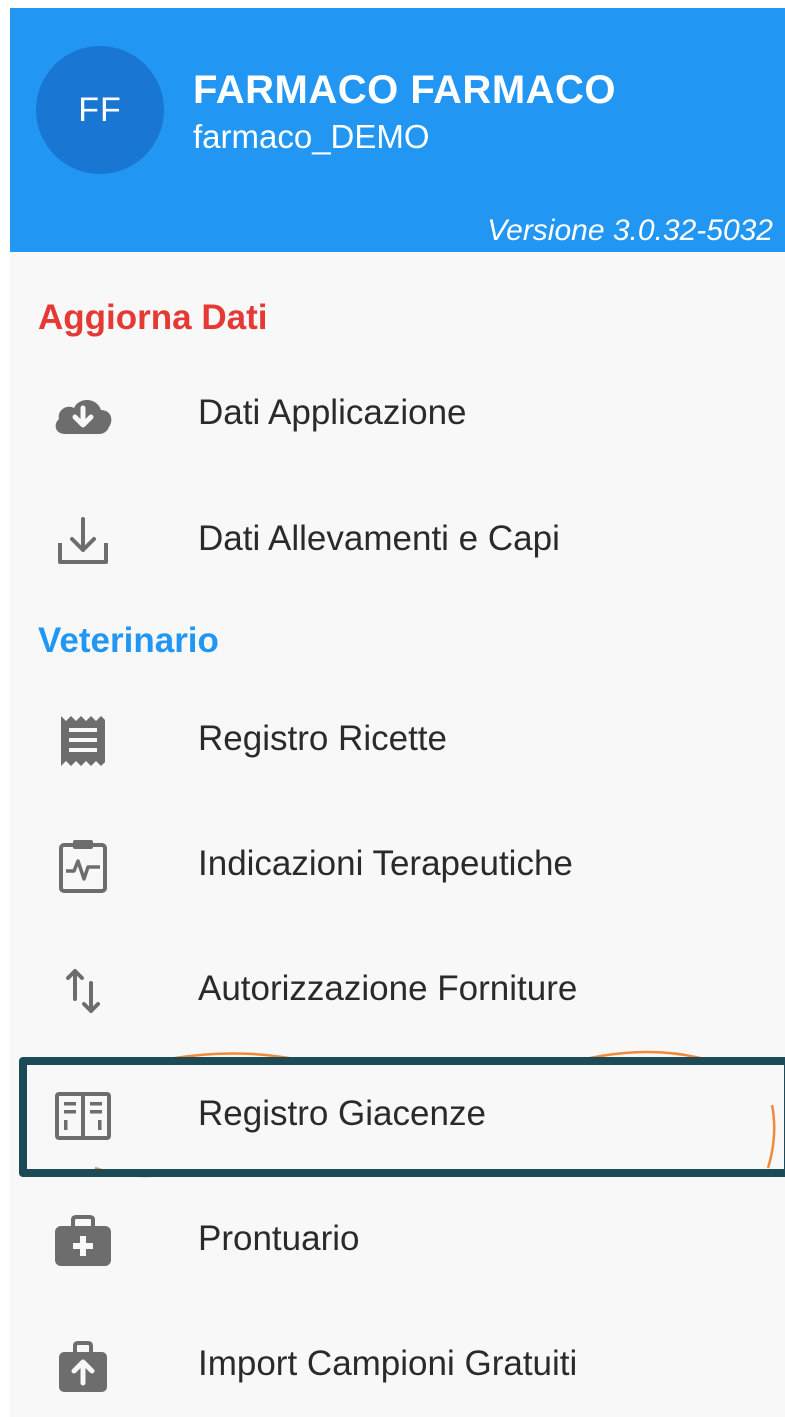 This screenshot has width=785, height=1417. I want to click on user-id: farmaco_DEMO, so click(311, 136).